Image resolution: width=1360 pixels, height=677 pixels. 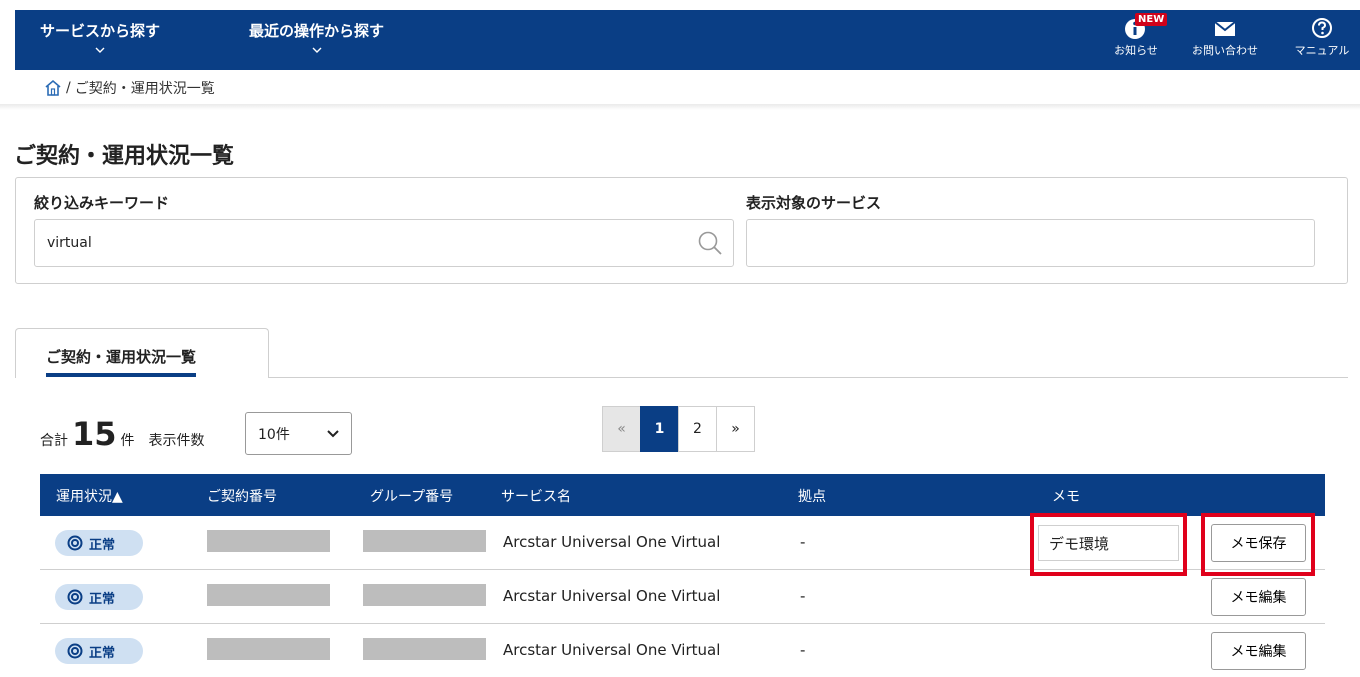 I want to click on header-contract-number: ご契約番号, so click(x=242, y=496).